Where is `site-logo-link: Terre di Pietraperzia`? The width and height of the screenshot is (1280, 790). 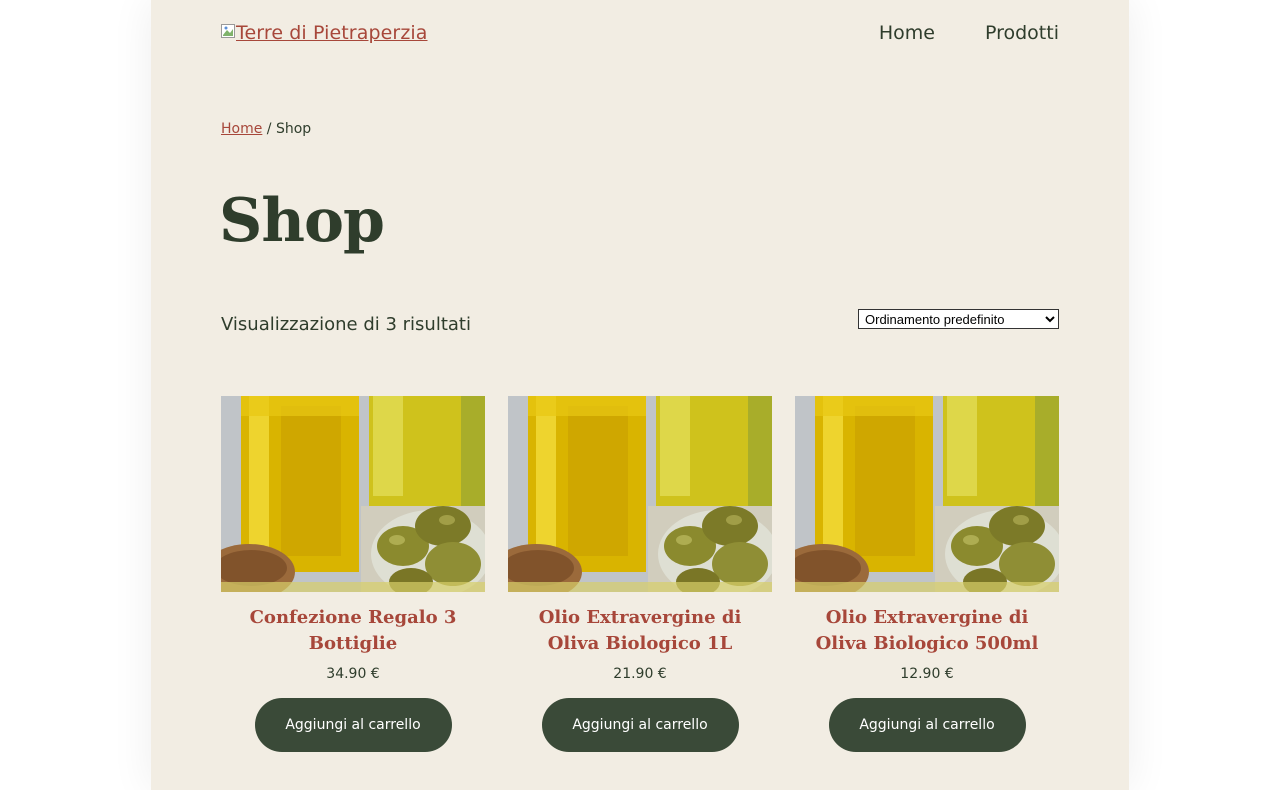
site-logo-link: Terre di Pietraperzia is located at coordinates (332, 33).